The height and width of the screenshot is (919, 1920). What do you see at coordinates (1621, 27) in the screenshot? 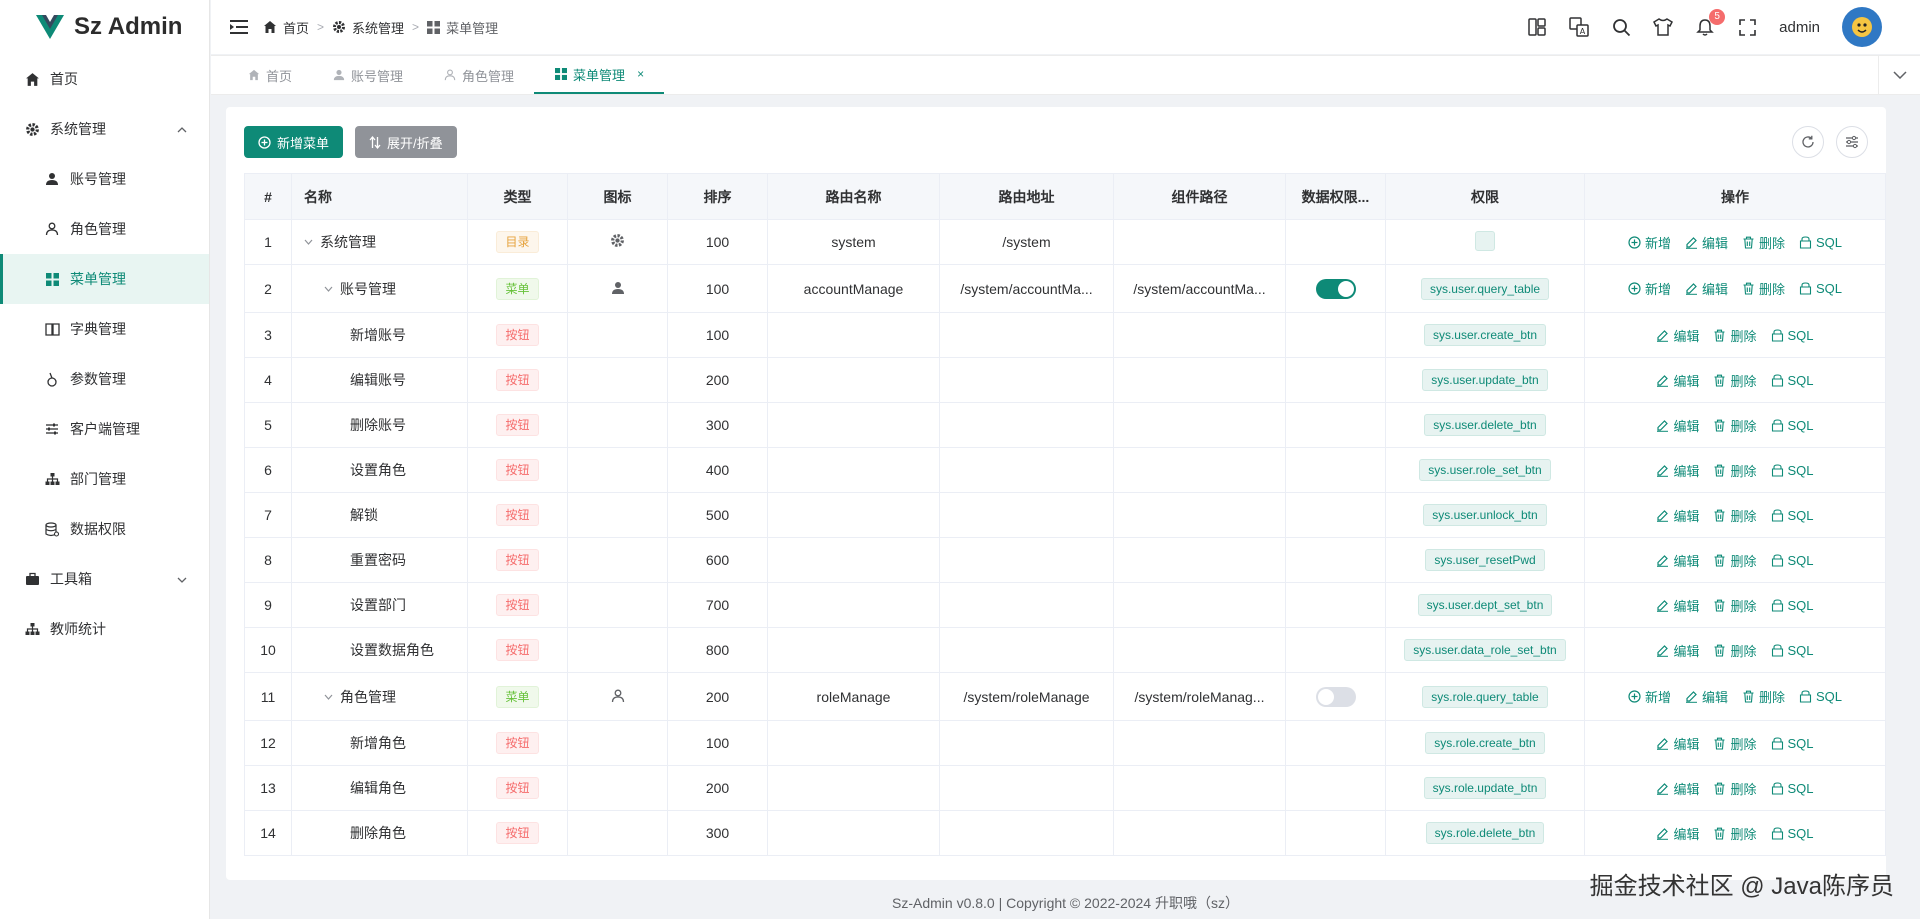
I see `search-icon` at bounding box center [1621, 27].